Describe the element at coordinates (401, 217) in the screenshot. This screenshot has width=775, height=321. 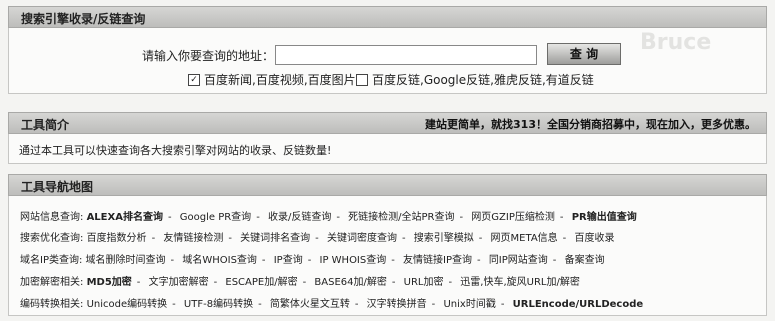
I see `nav-link-deadlink: 死链接检测/全站PR查询` at that location.